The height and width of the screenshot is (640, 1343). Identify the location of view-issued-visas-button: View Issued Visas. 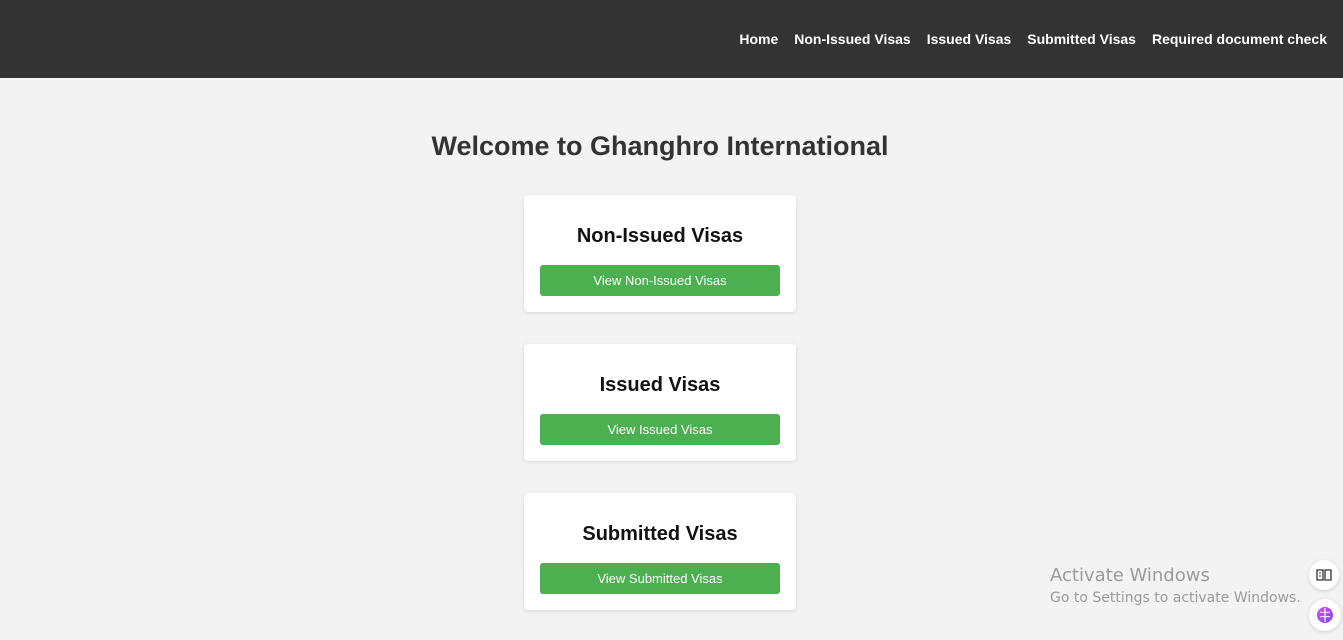
(660, 429).